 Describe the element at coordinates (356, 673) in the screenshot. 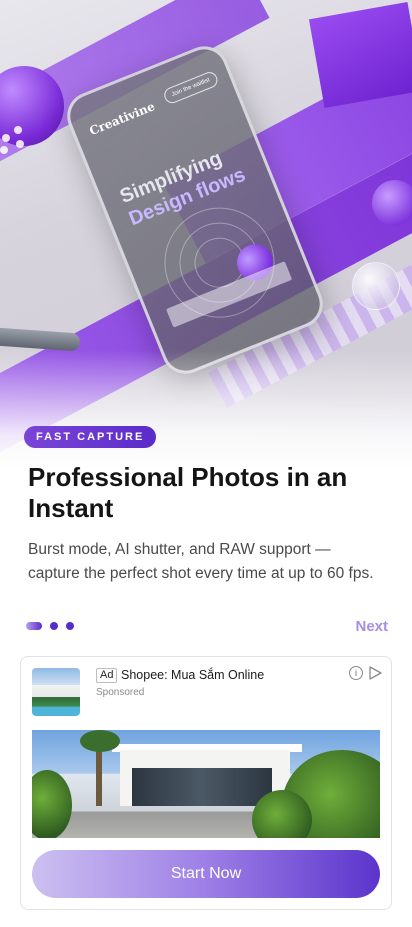

I see `info-icon: i` at that location.